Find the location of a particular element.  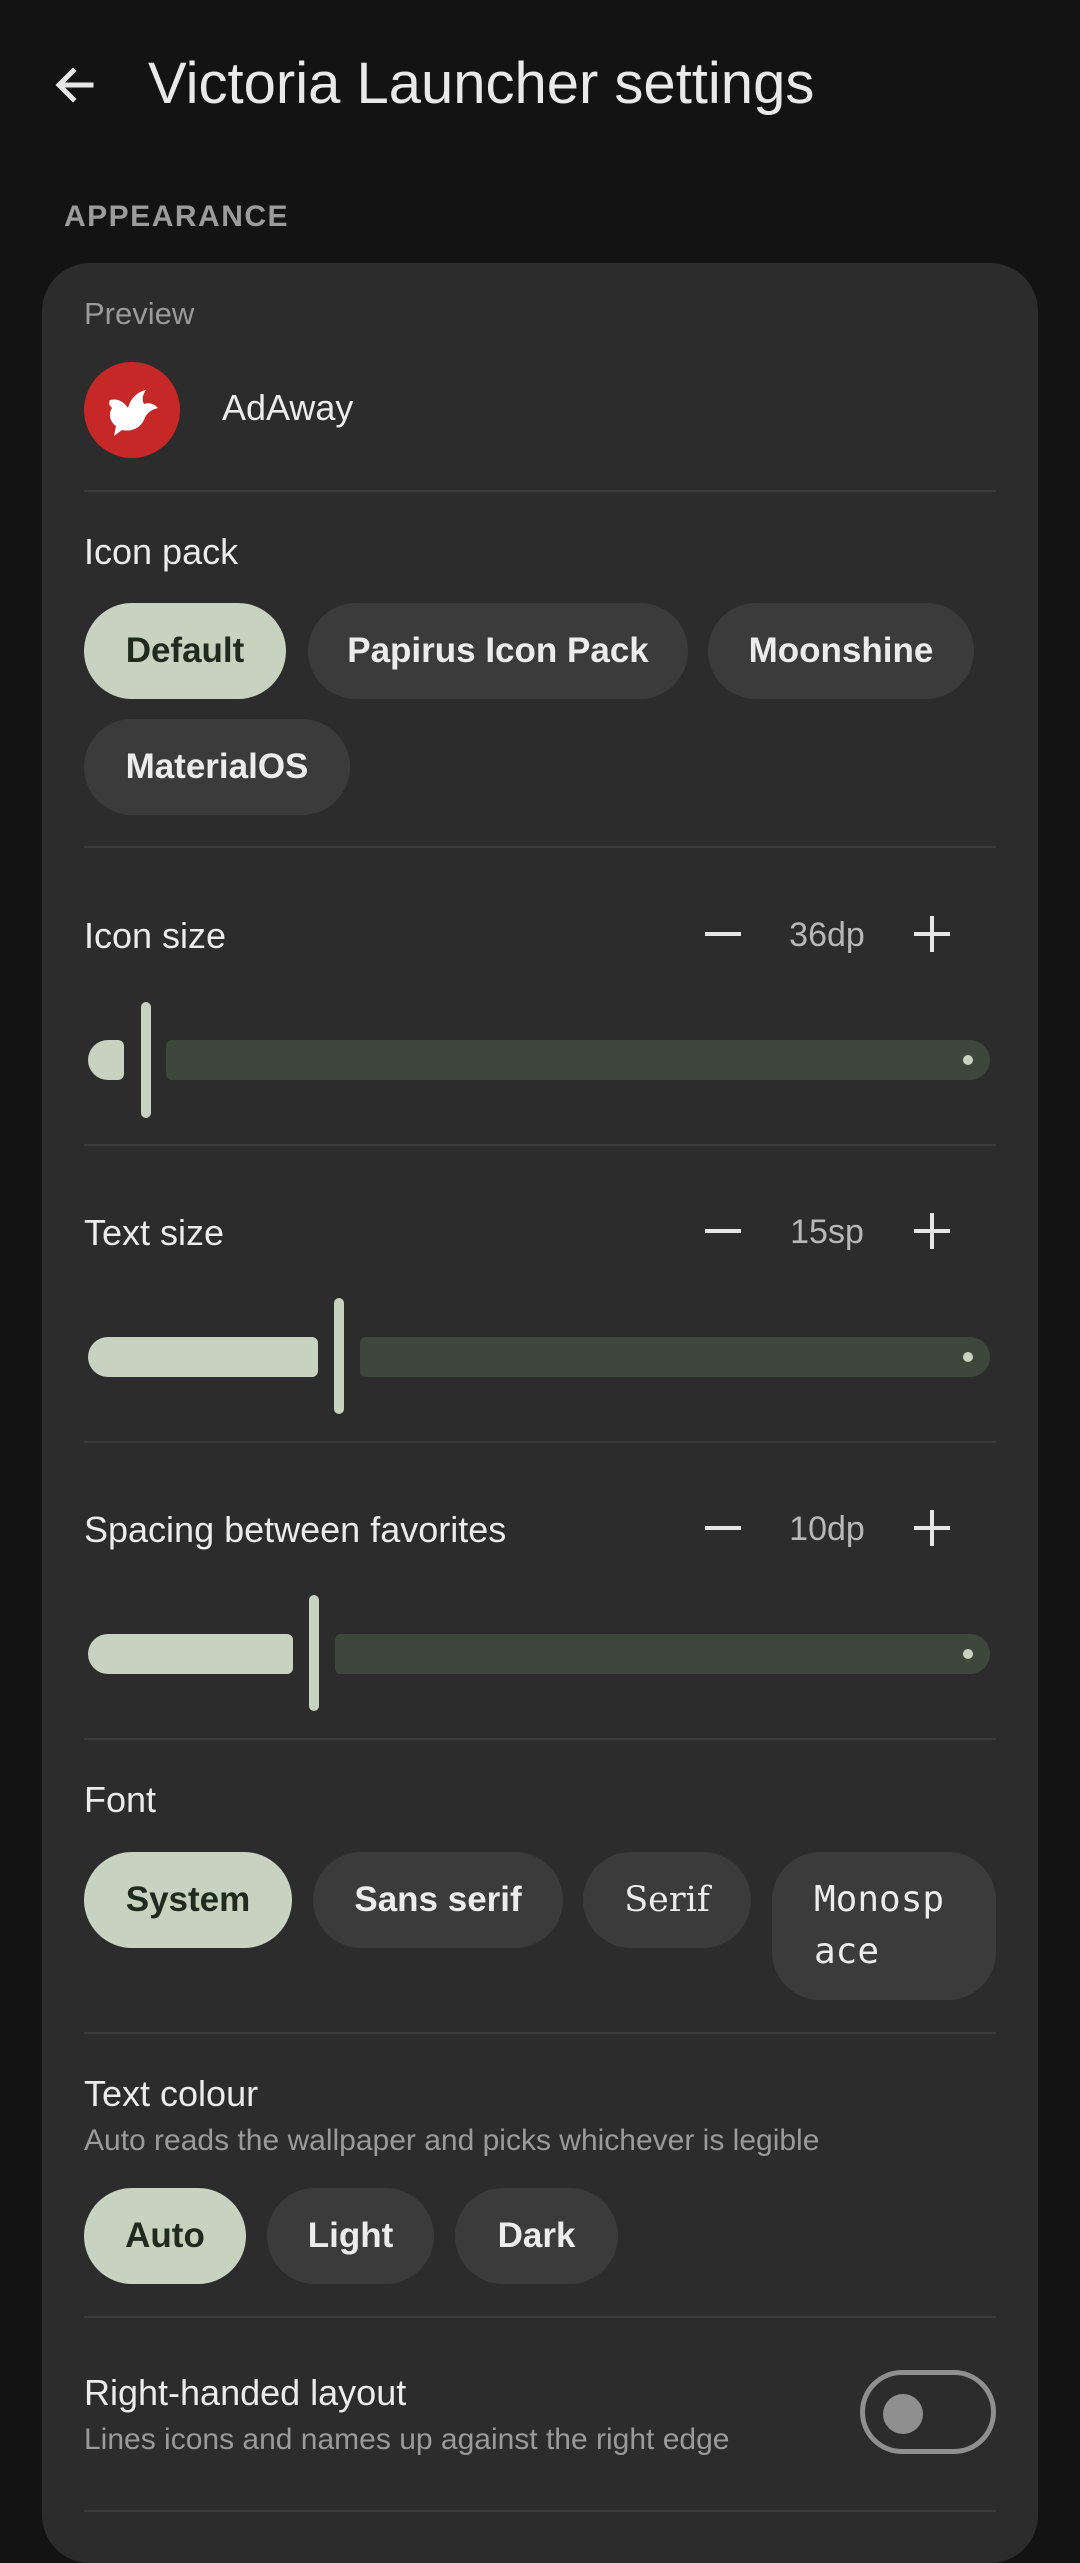

back-button is located at coordinates (75, 85).